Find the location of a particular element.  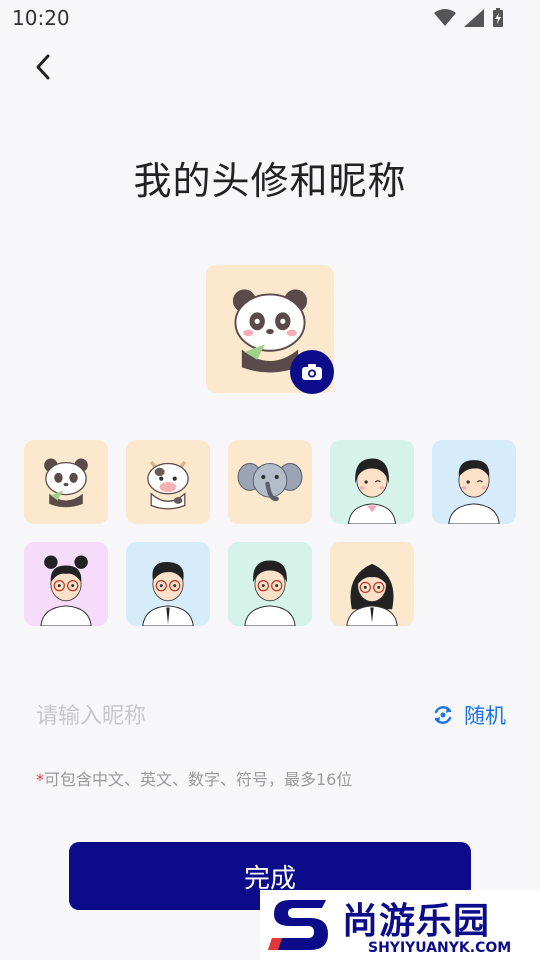

status-icons is located at coordinates (469, 18).